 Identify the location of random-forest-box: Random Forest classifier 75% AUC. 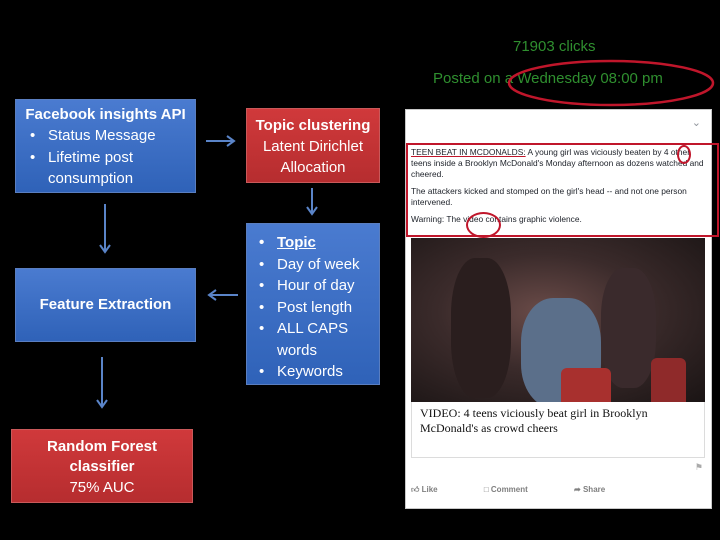
(102, 466).